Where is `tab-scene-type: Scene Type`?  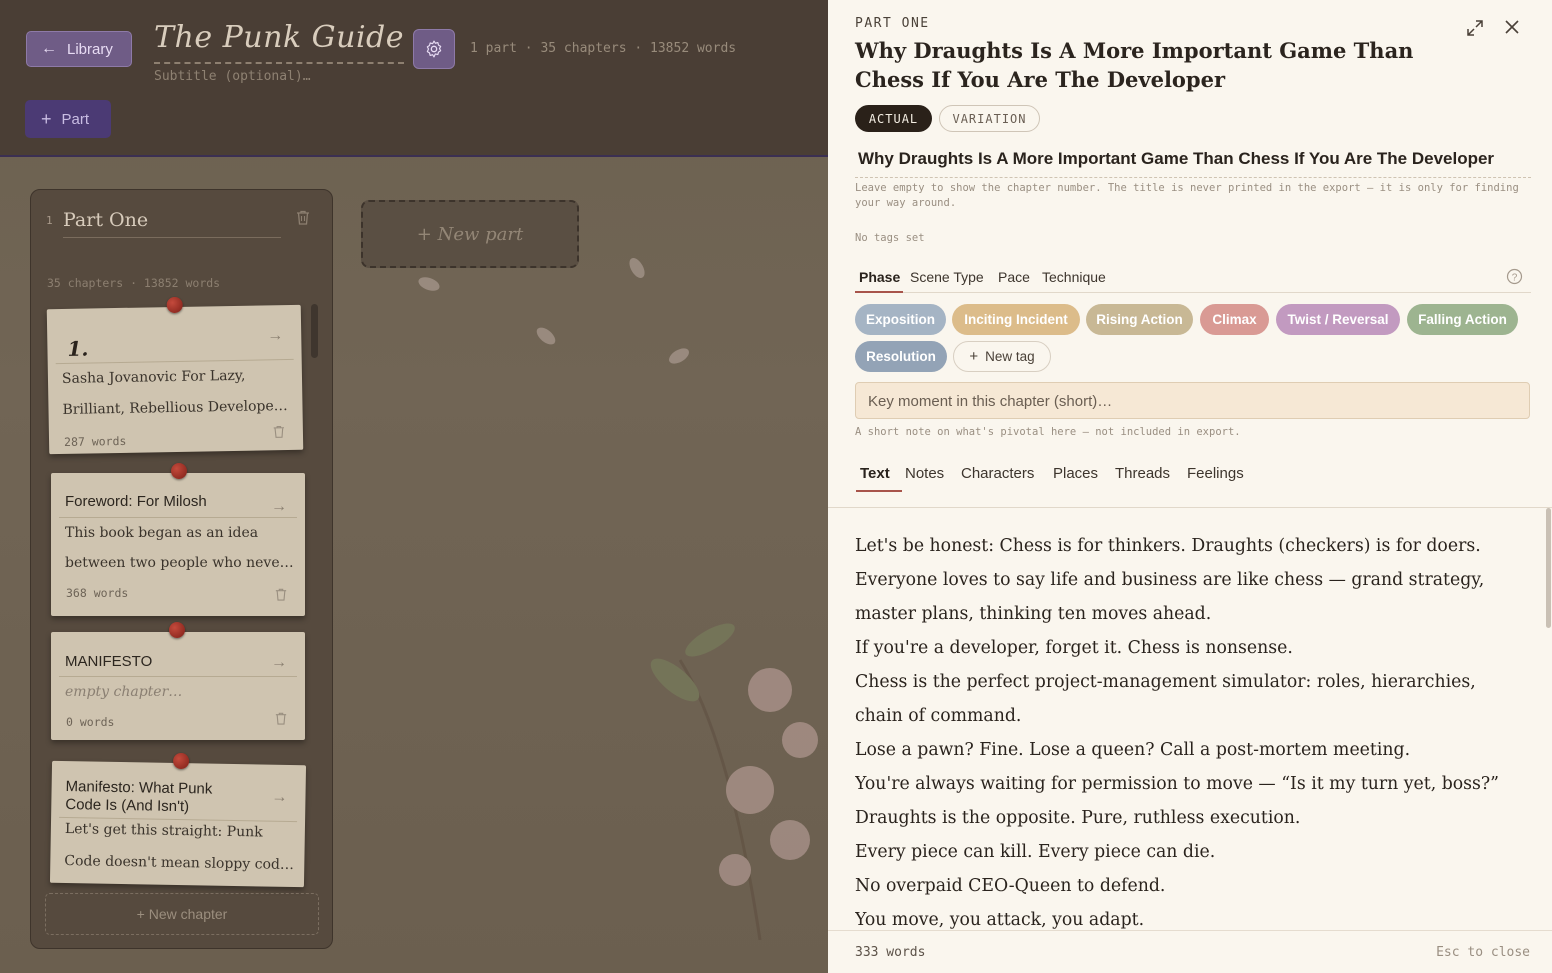 tab-scene-type: Scene Type is located at coordinates (947, 277).